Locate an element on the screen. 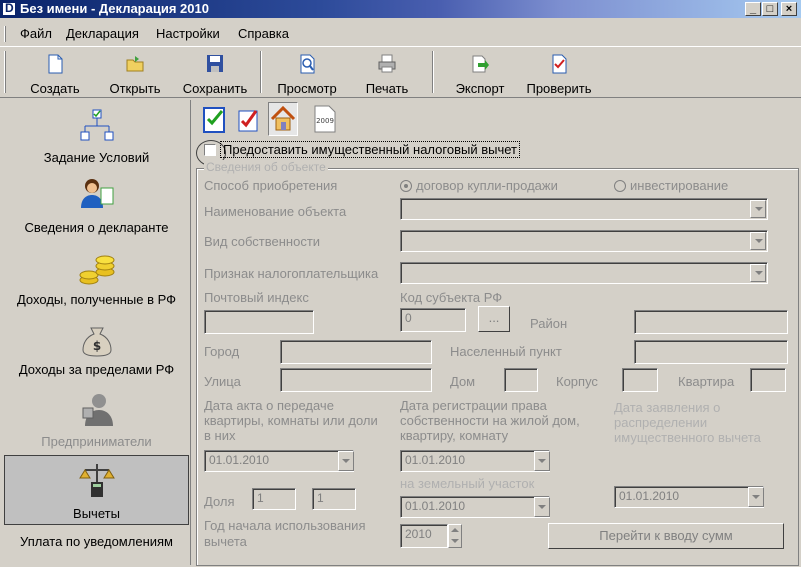  postal-code-input is located at coordinates (259, 322).